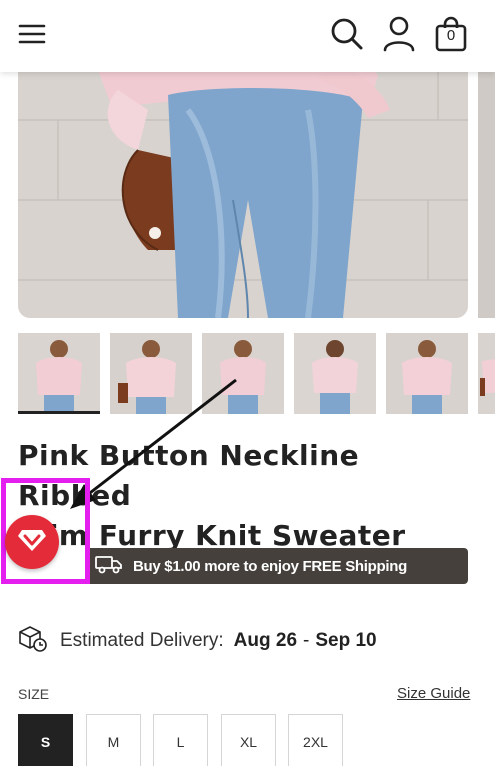 The height and width of the screenshot is (766, 495). Describe the element at coordinates (113, 740) in the screenshot. I see `size-option-m: M` at that location.